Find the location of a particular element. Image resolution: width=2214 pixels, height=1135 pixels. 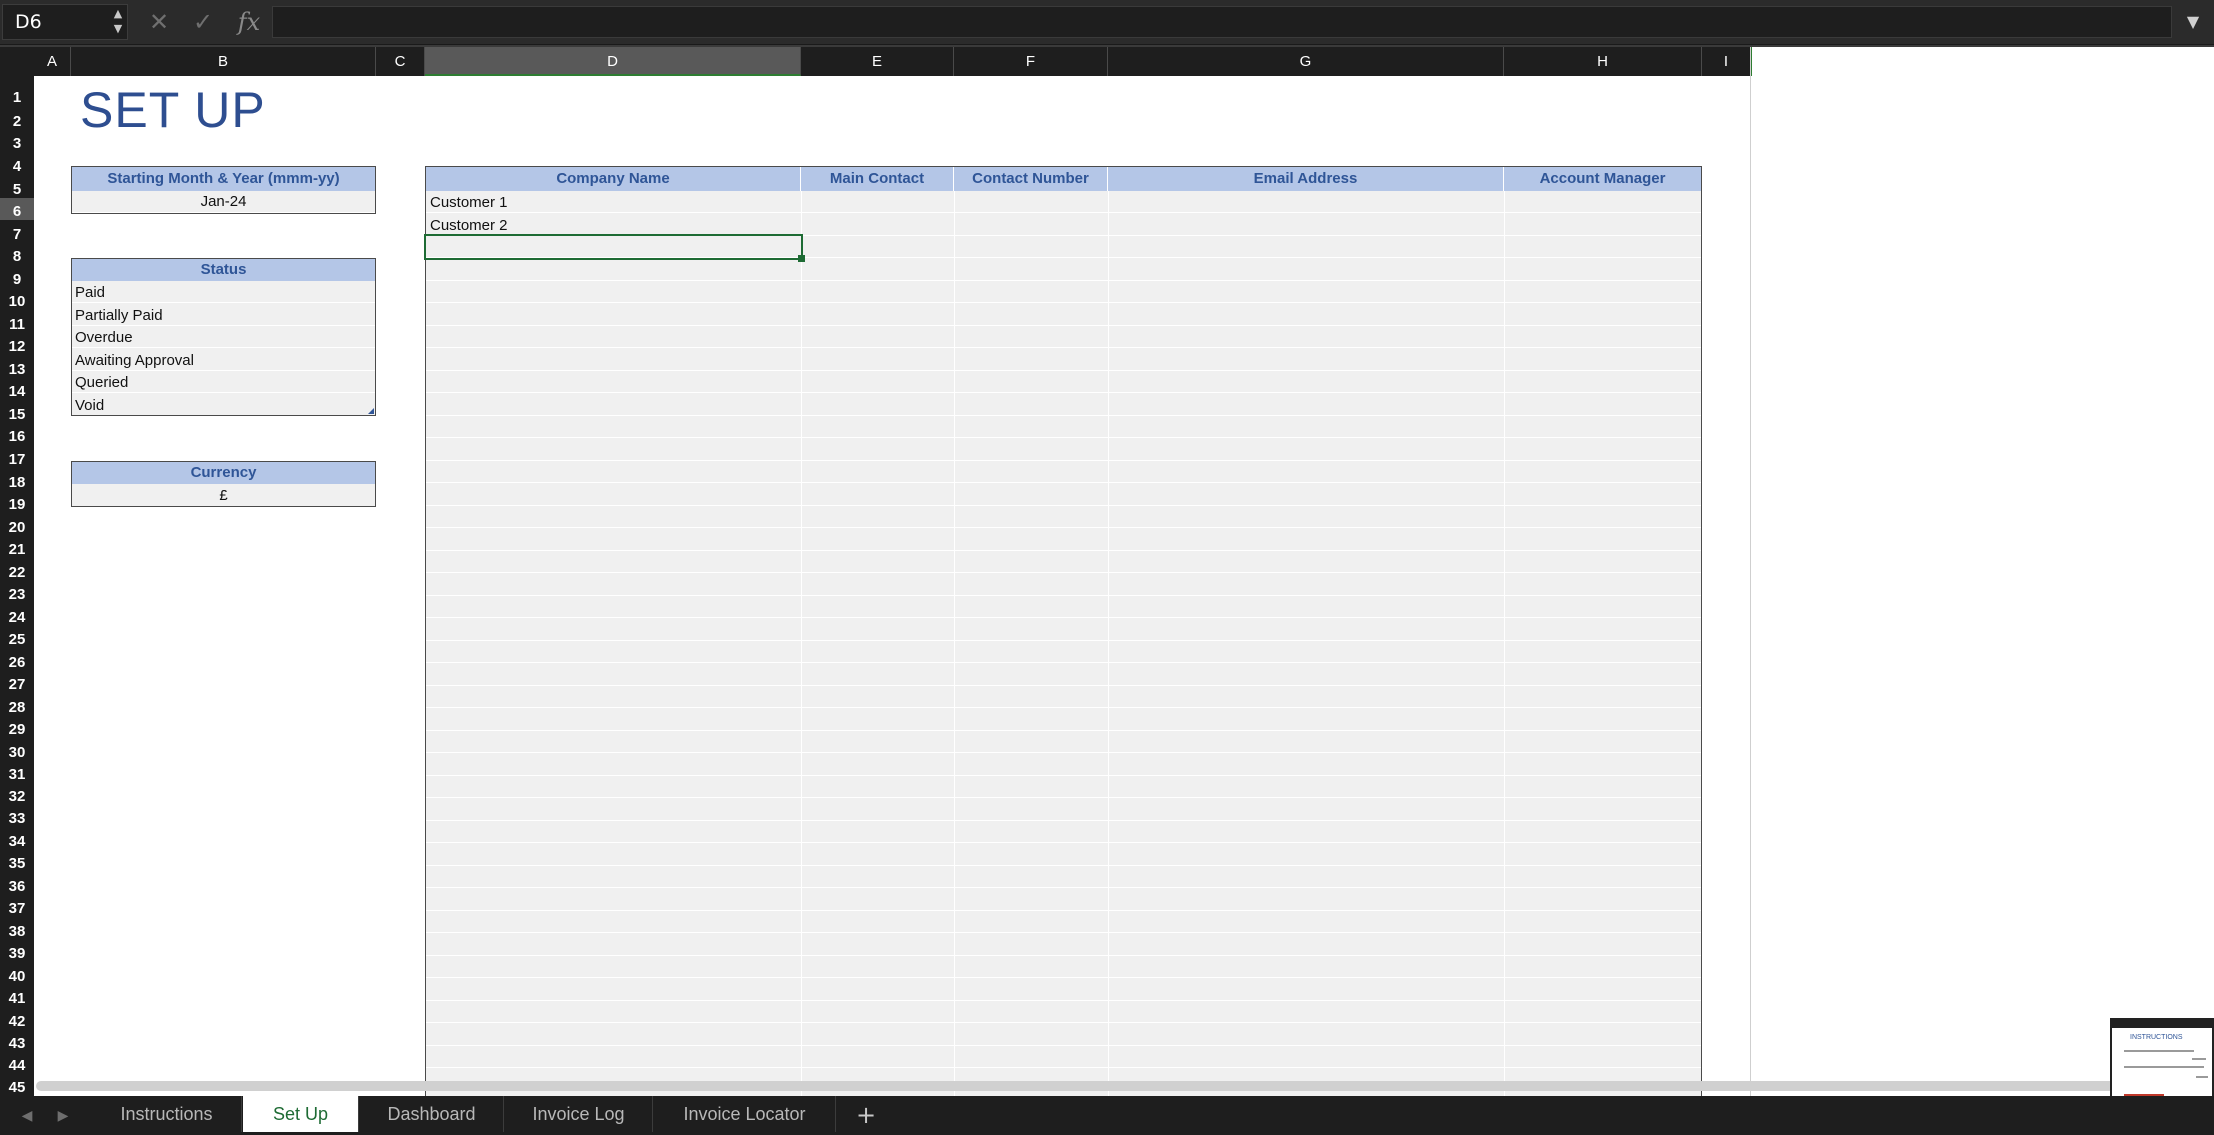

row-header-44: 44 is located at coordinates (17, 1063).